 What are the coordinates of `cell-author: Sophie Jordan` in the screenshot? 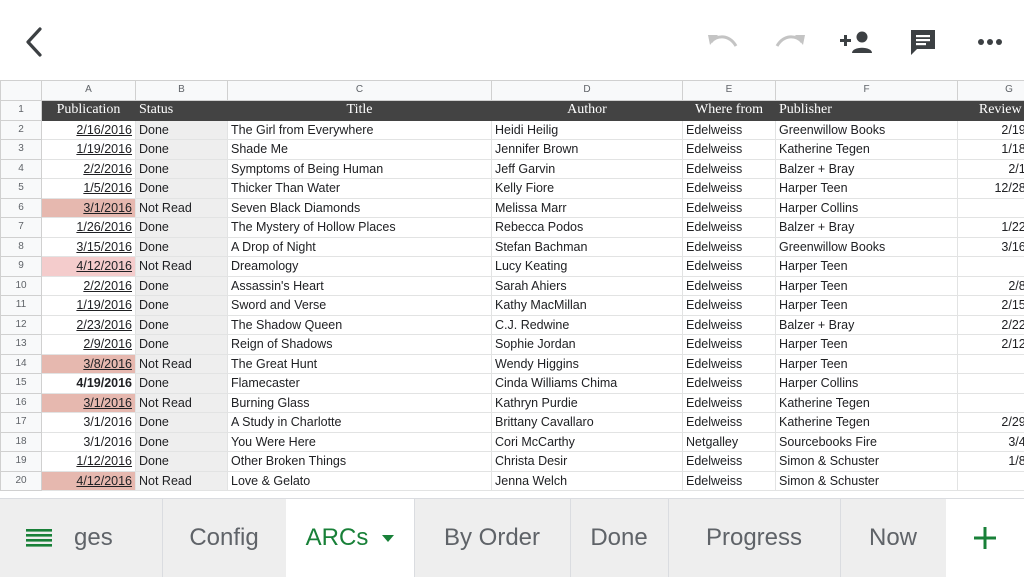 It's located at (587, 345).